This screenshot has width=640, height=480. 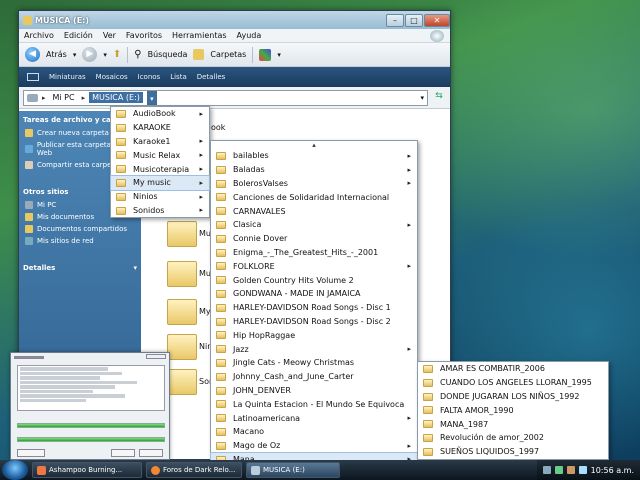 What do you see at coordinates (314, 184) in the screenshot?
I see `menu-item: BolerosValses ▸` at bounding box center [314, 184].